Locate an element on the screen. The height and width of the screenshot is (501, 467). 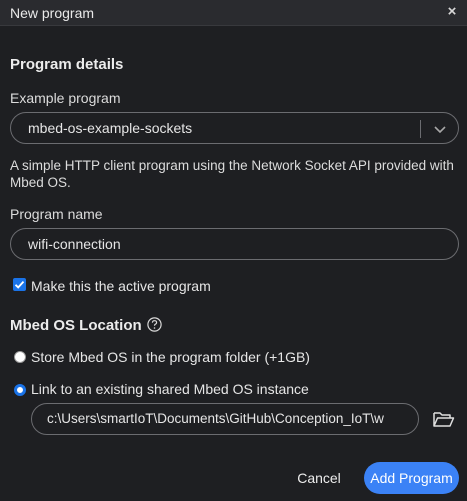
select-divider is located at coordinates (420, 129).